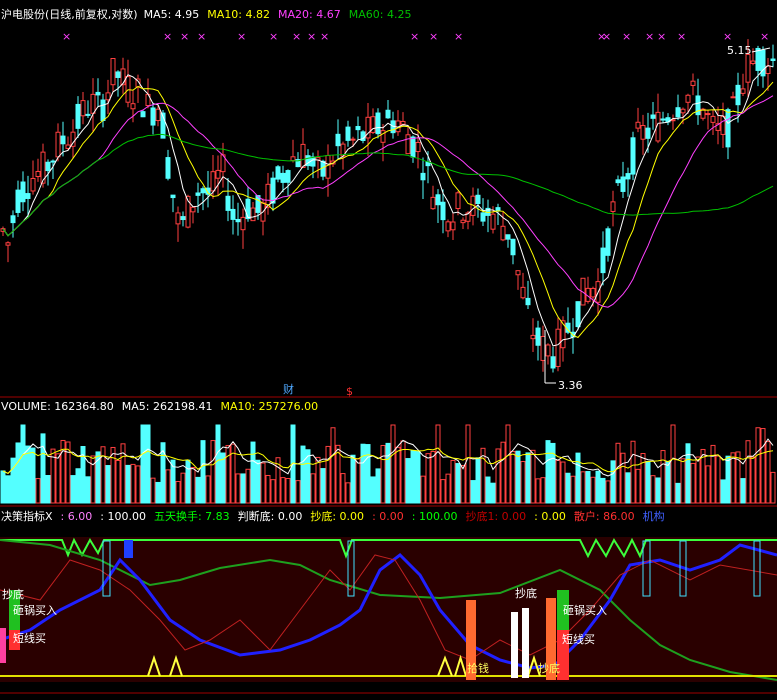  What do you see at coordinates (478, 668) in the screenshot?
I see `signal-shiqian: 拾钱` at bounding box center [478, 668].